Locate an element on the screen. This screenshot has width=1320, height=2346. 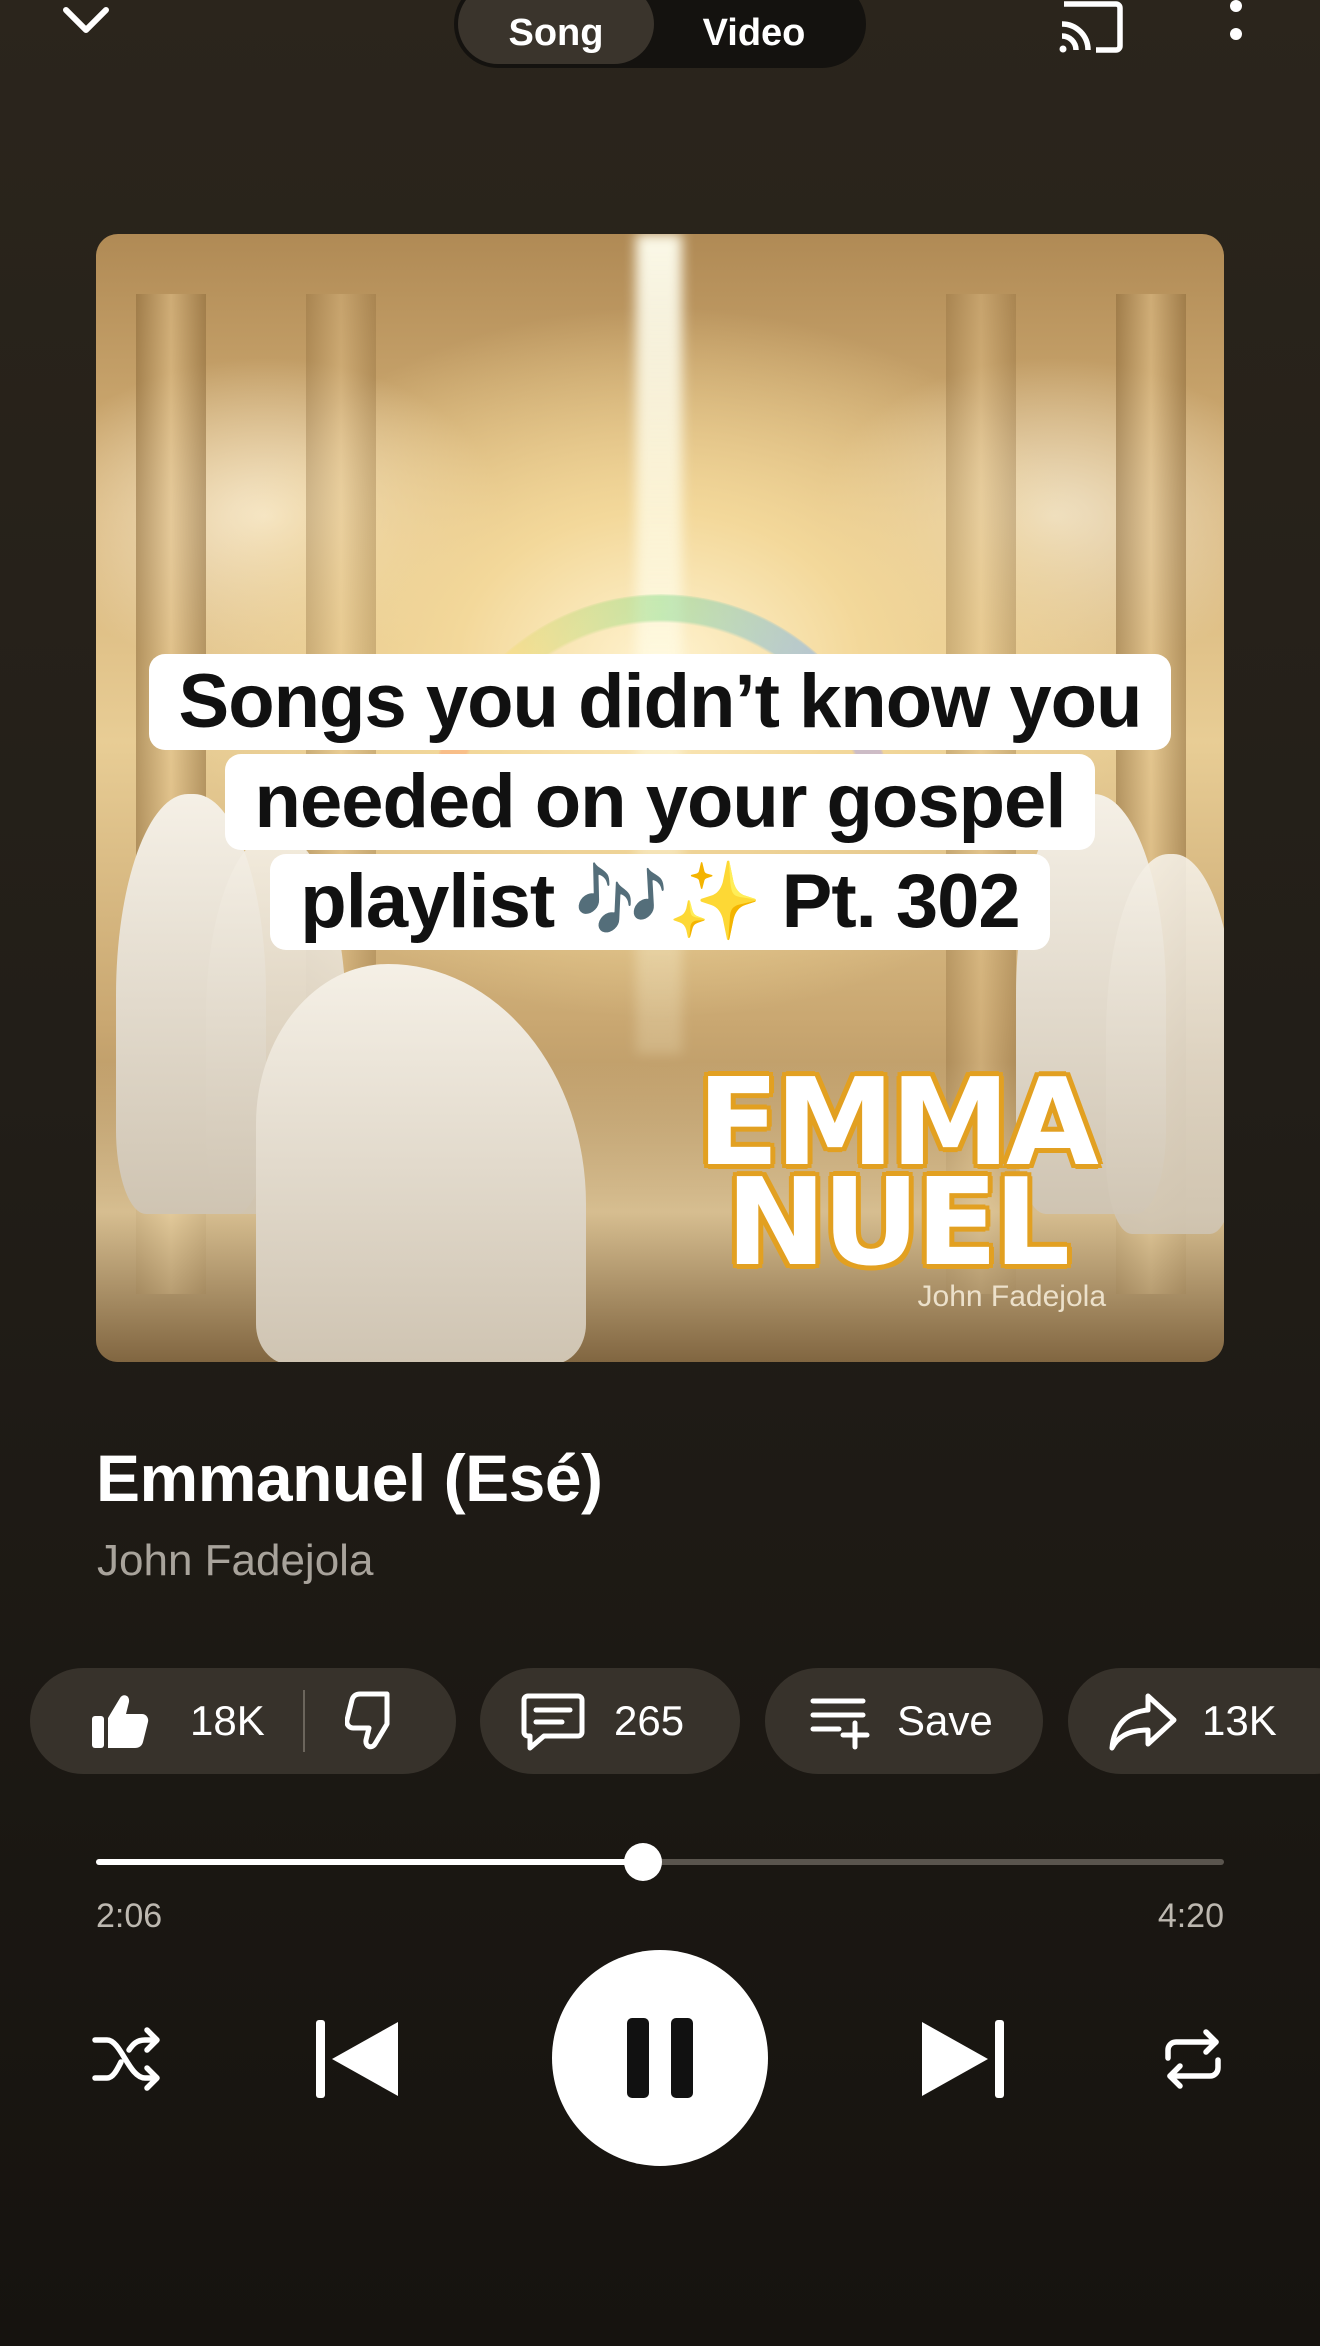
pause-button is located at coordinates (660, 2058).